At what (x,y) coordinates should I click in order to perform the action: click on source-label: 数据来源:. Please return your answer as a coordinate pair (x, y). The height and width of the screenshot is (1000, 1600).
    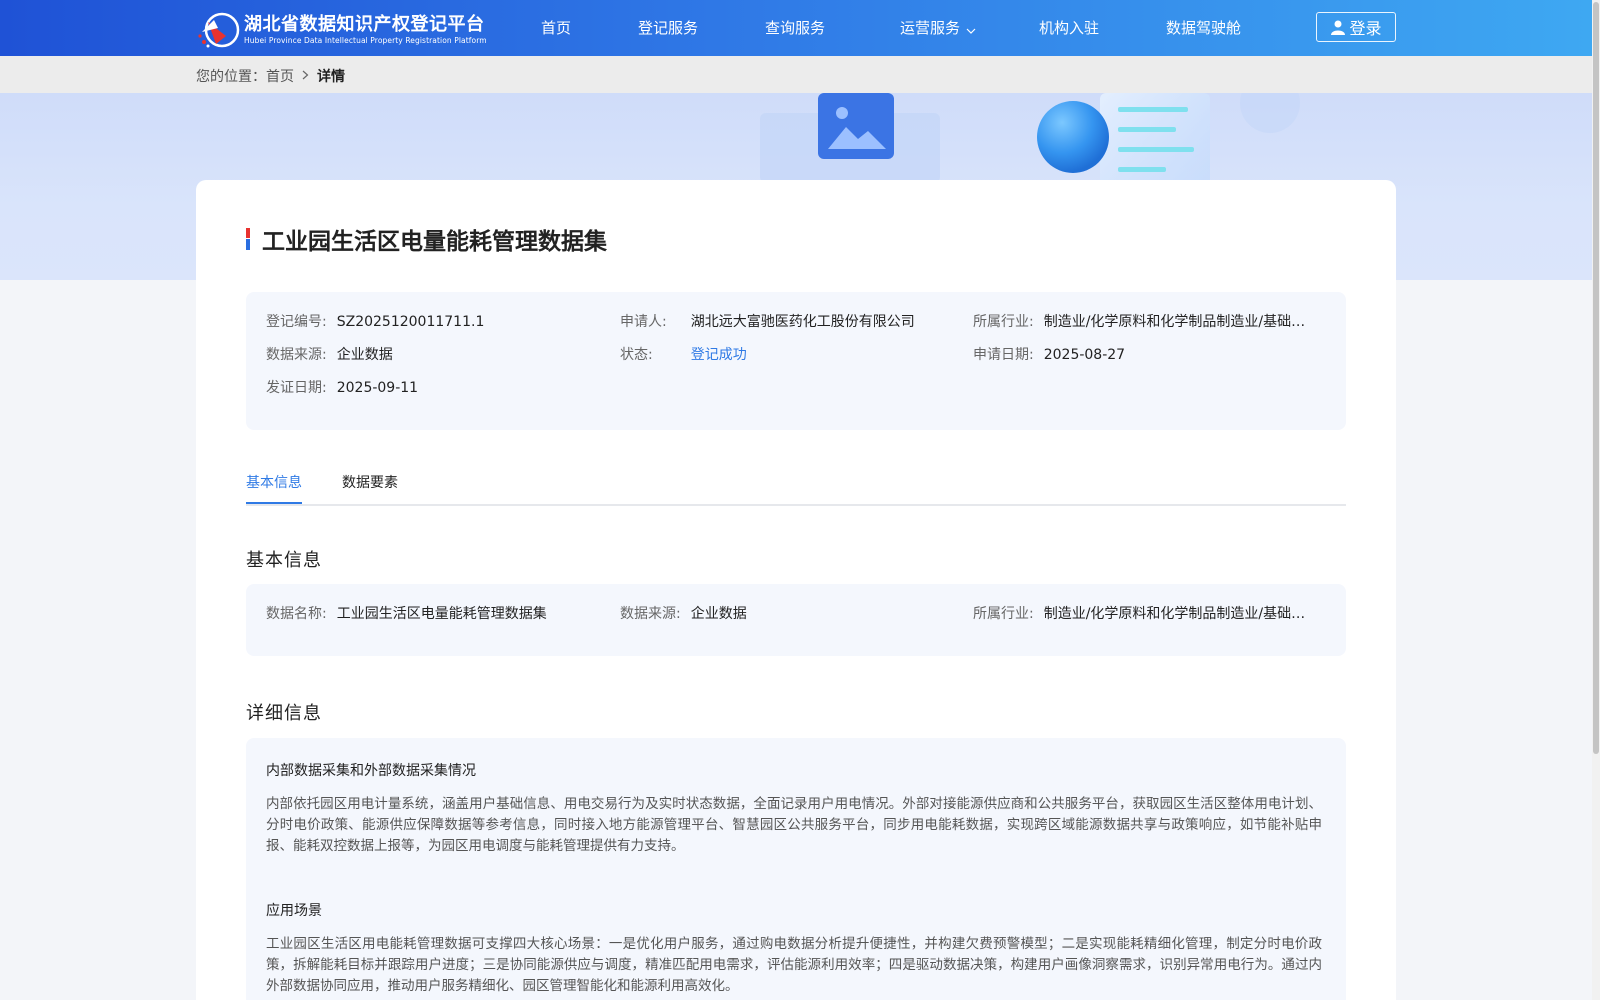
    Looking at the image, I should click on (296, 355).